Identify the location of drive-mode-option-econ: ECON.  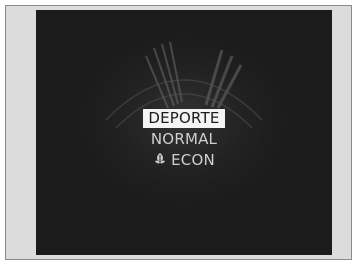
(184, 160).